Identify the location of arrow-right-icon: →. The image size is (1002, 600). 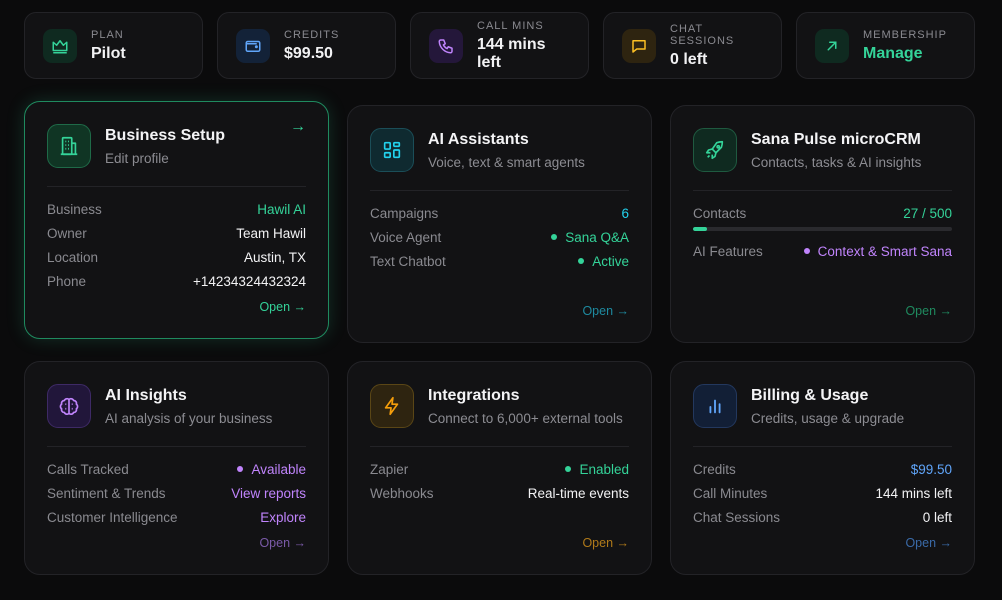
(298, 127).